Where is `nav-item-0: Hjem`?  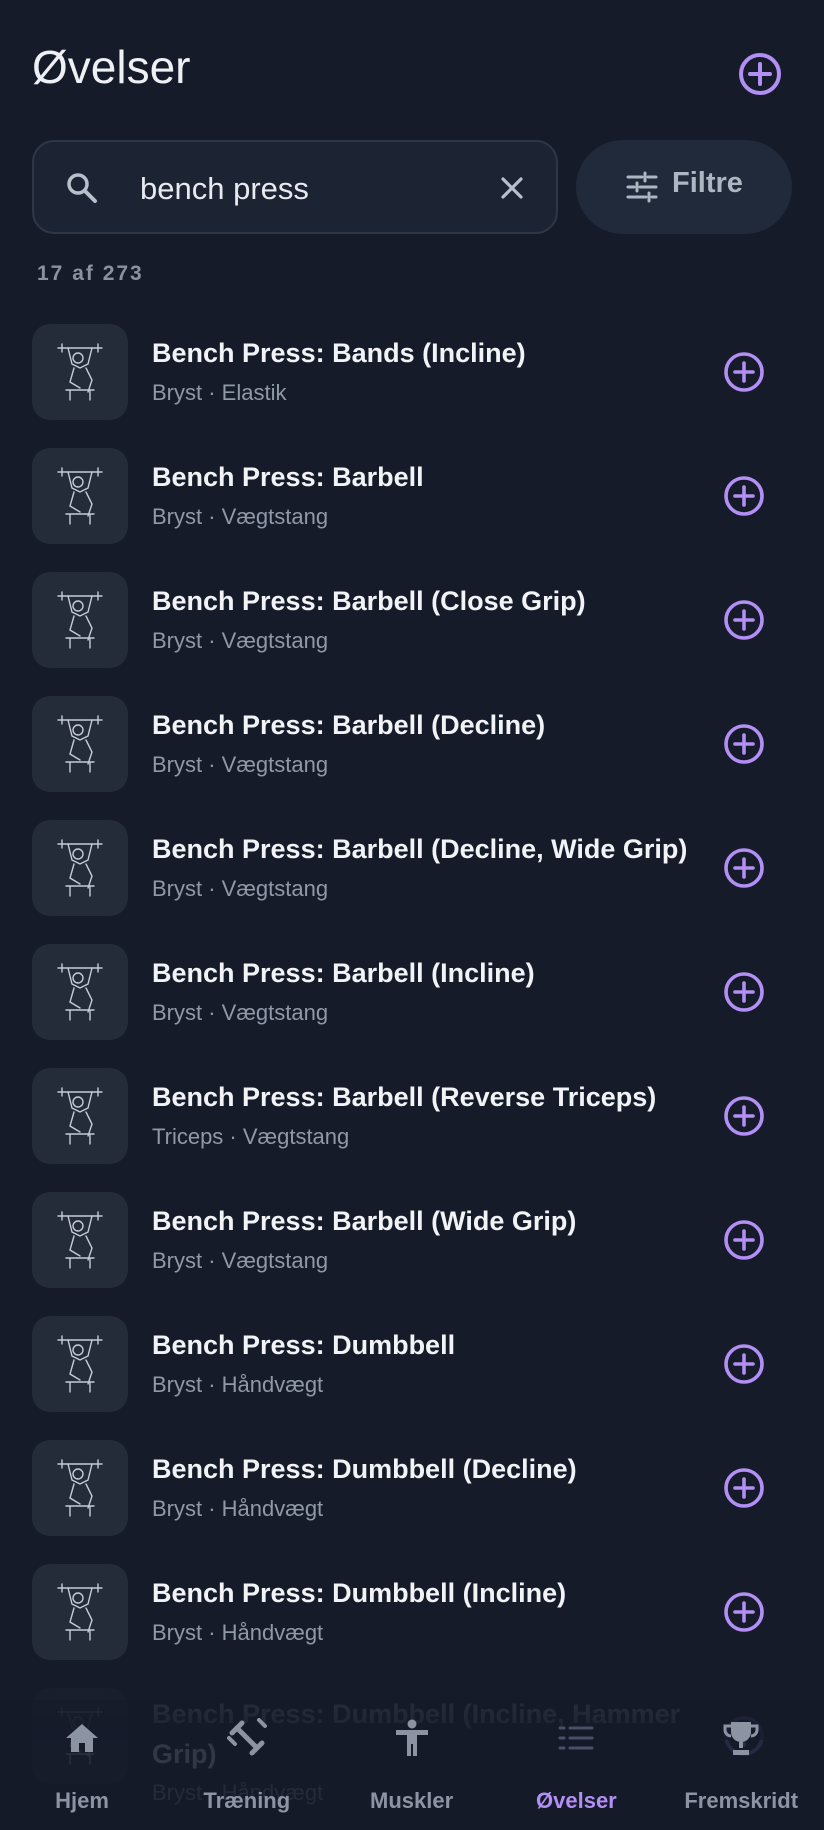 nav-item-0: Hjem is located at coordinates (82, 1765).